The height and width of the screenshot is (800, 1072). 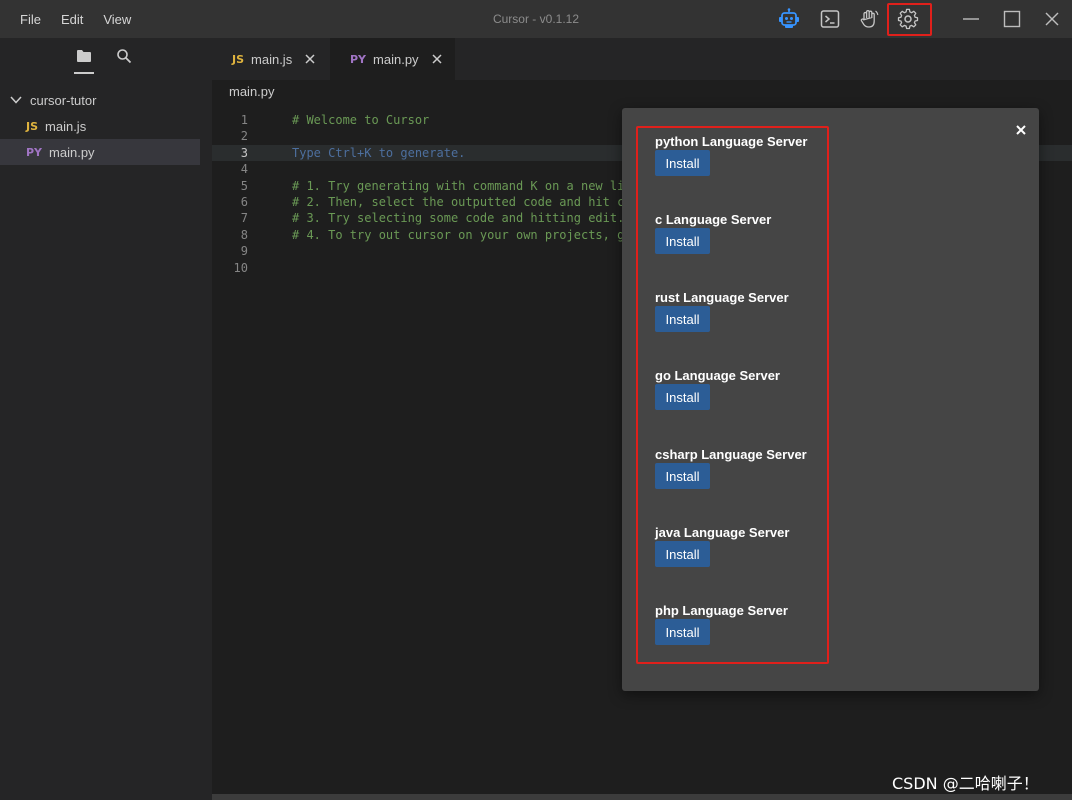 What do you see at coordinates (240, 267) in the screenshot?
I see `line-number: 10` at bounding box center [240, 267].